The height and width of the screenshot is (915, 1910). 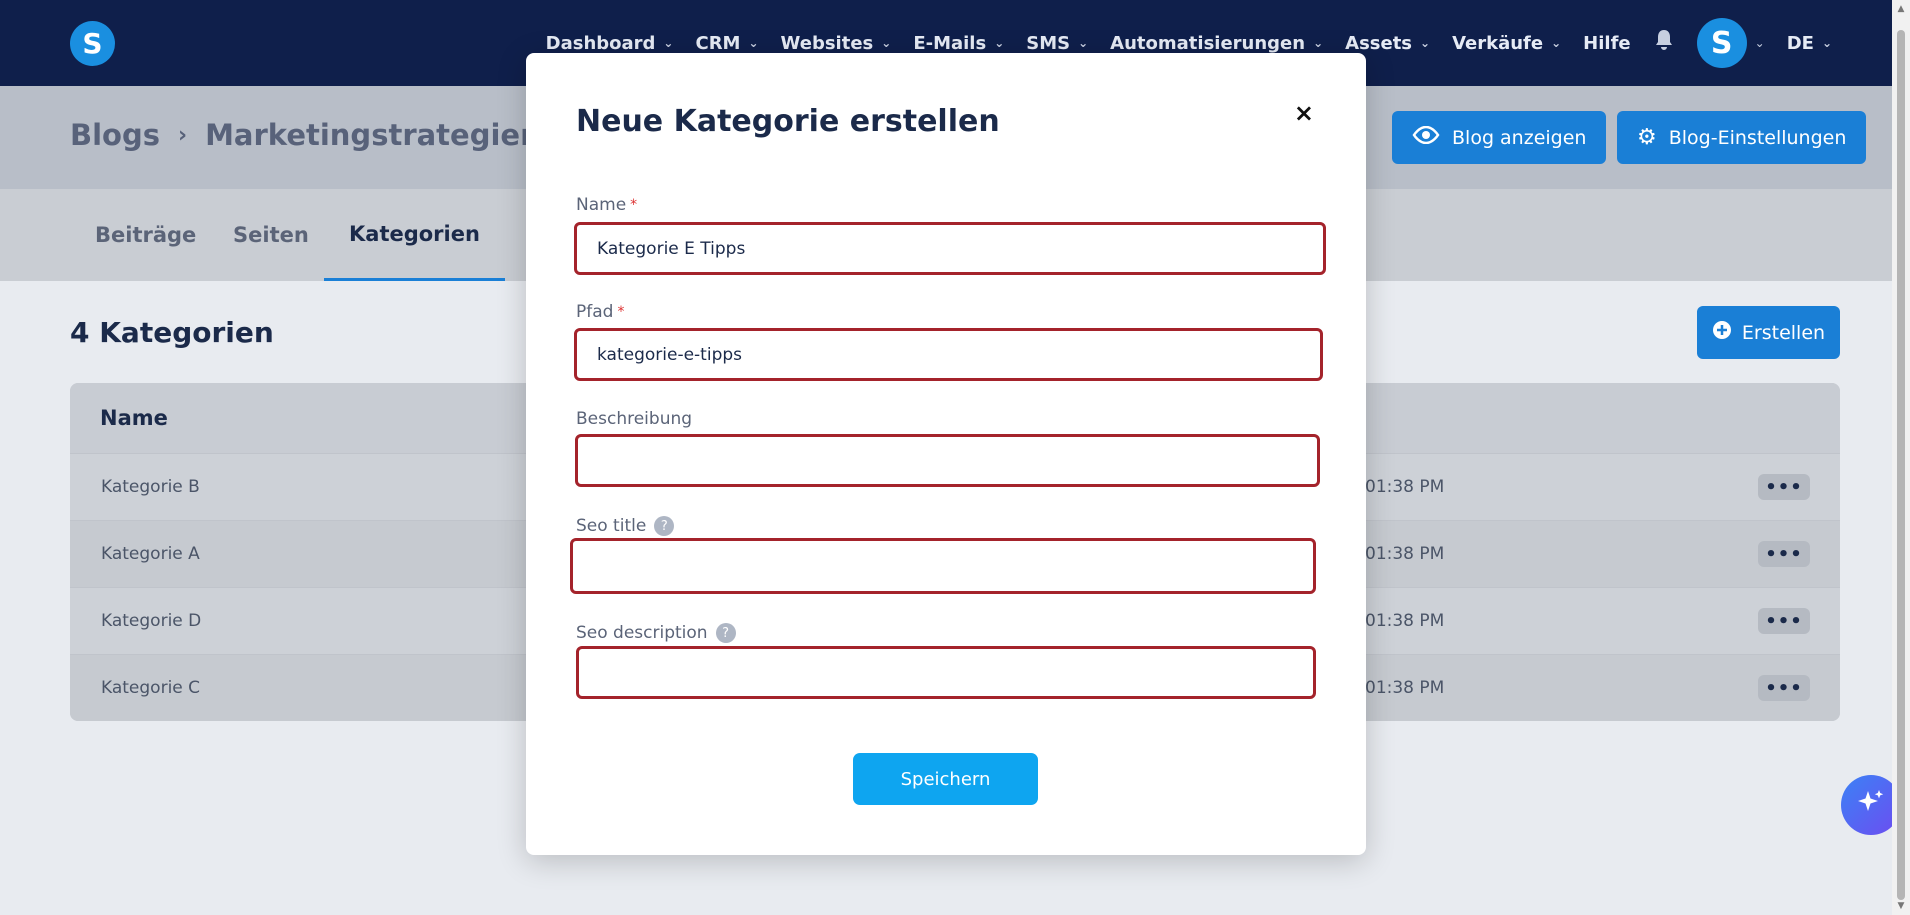 What do you see at coordinates (1721, 43) in the screenshot?
I see `avatar: S` at bounding box center [1721, 43].